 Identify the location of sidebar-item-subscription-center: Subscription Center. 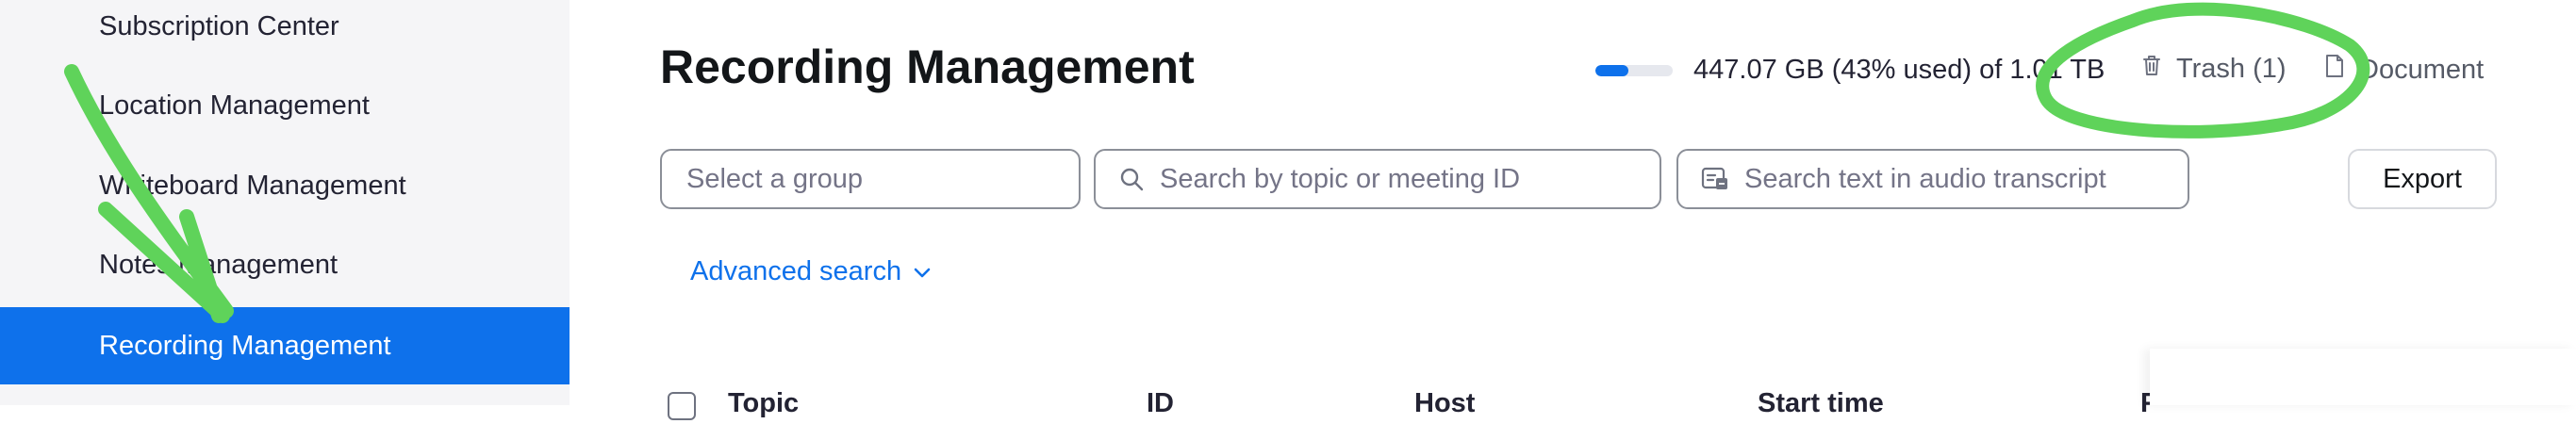
(285, 32).